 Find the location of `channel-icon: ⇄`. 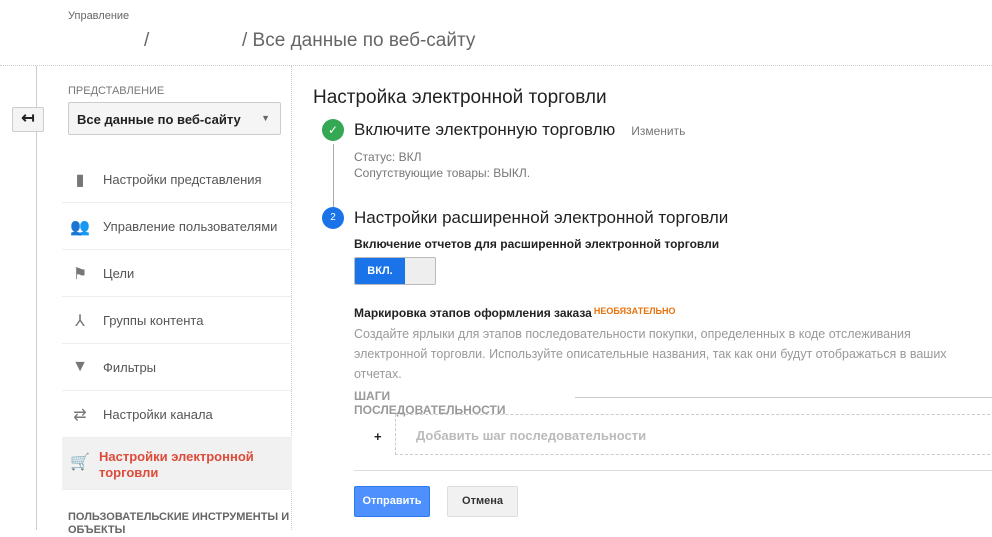

channel-icon: ⇄ is located at coordinates (80, 415).